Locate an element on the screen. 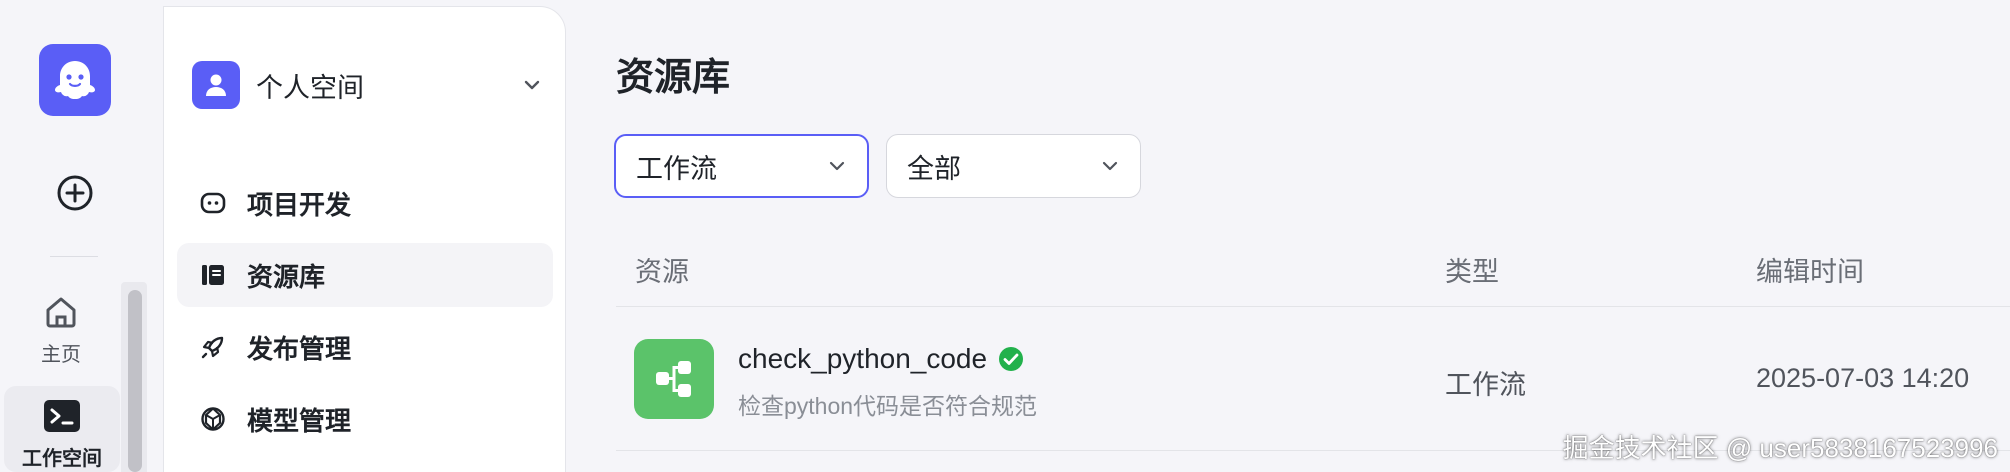 The image size is (2010, 472). plus-circle-icon is located at coordinates (75, 193).